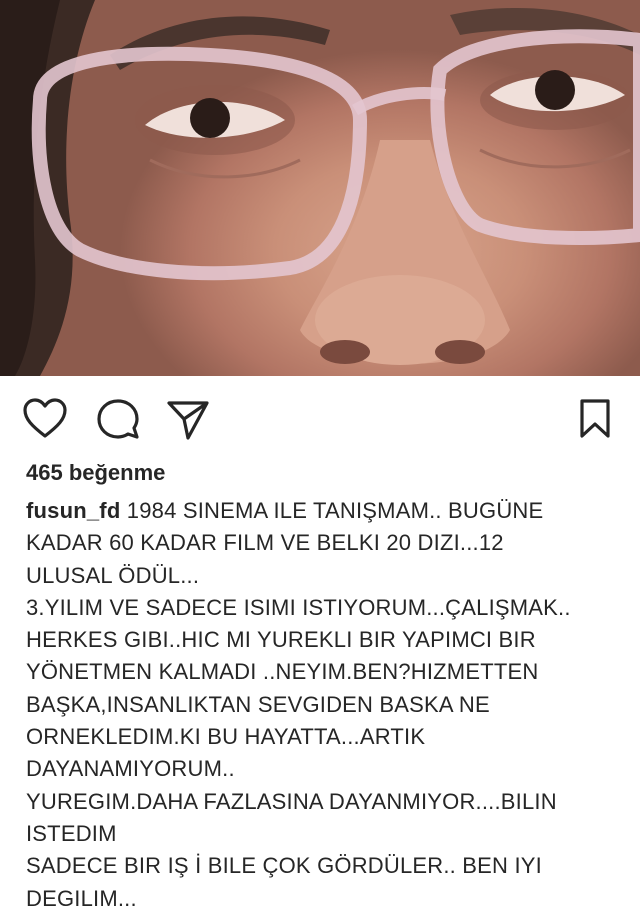 The image size is (640, 921). I want to click on caption-line: ORNEKLEDIM.KI BU HAYATTA...ARTIK, so click(226, 737).